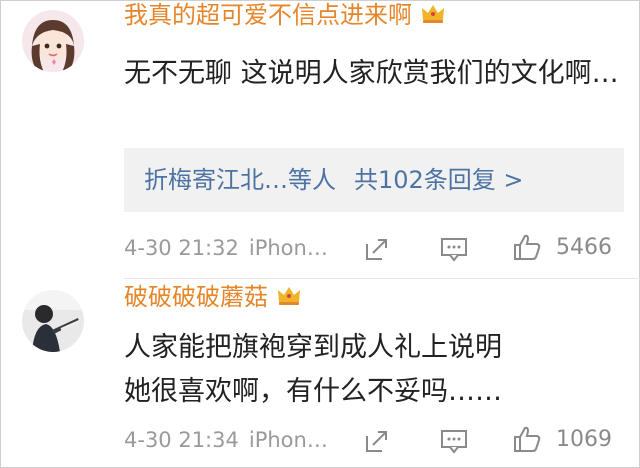  Describe the element at coordinates (285, 15) in the screenshot. I see `username: 我真的超可爱不信点进来啊` at that location.